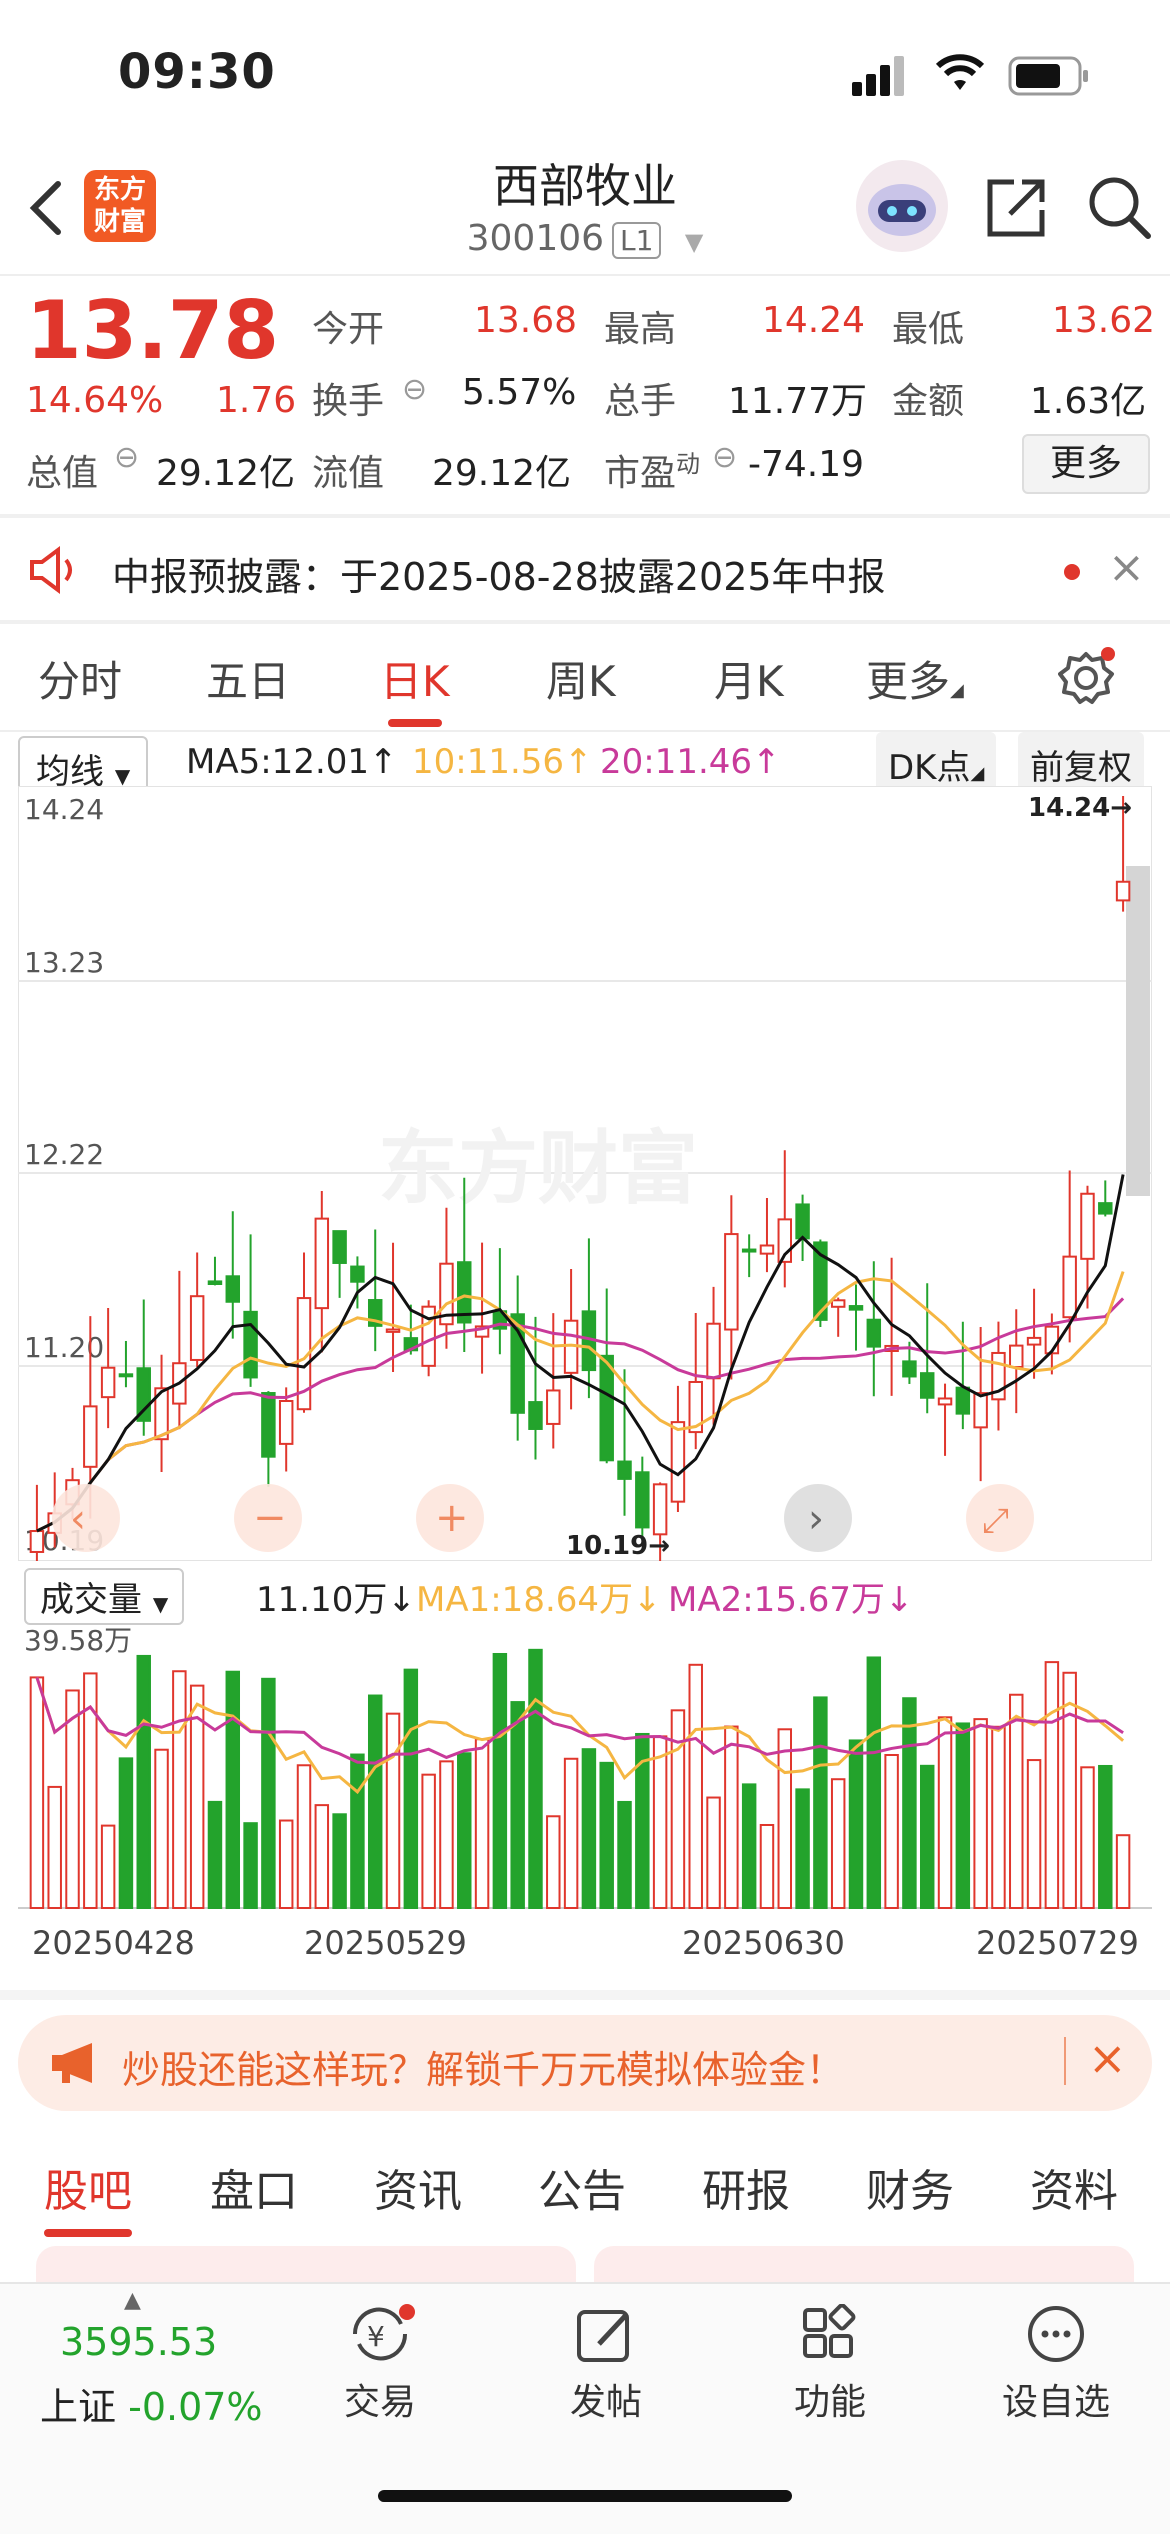 The image size is (1170, 2534). I want to click on vol-ma1: MA1:18.64万↓, so click(539, 1600).